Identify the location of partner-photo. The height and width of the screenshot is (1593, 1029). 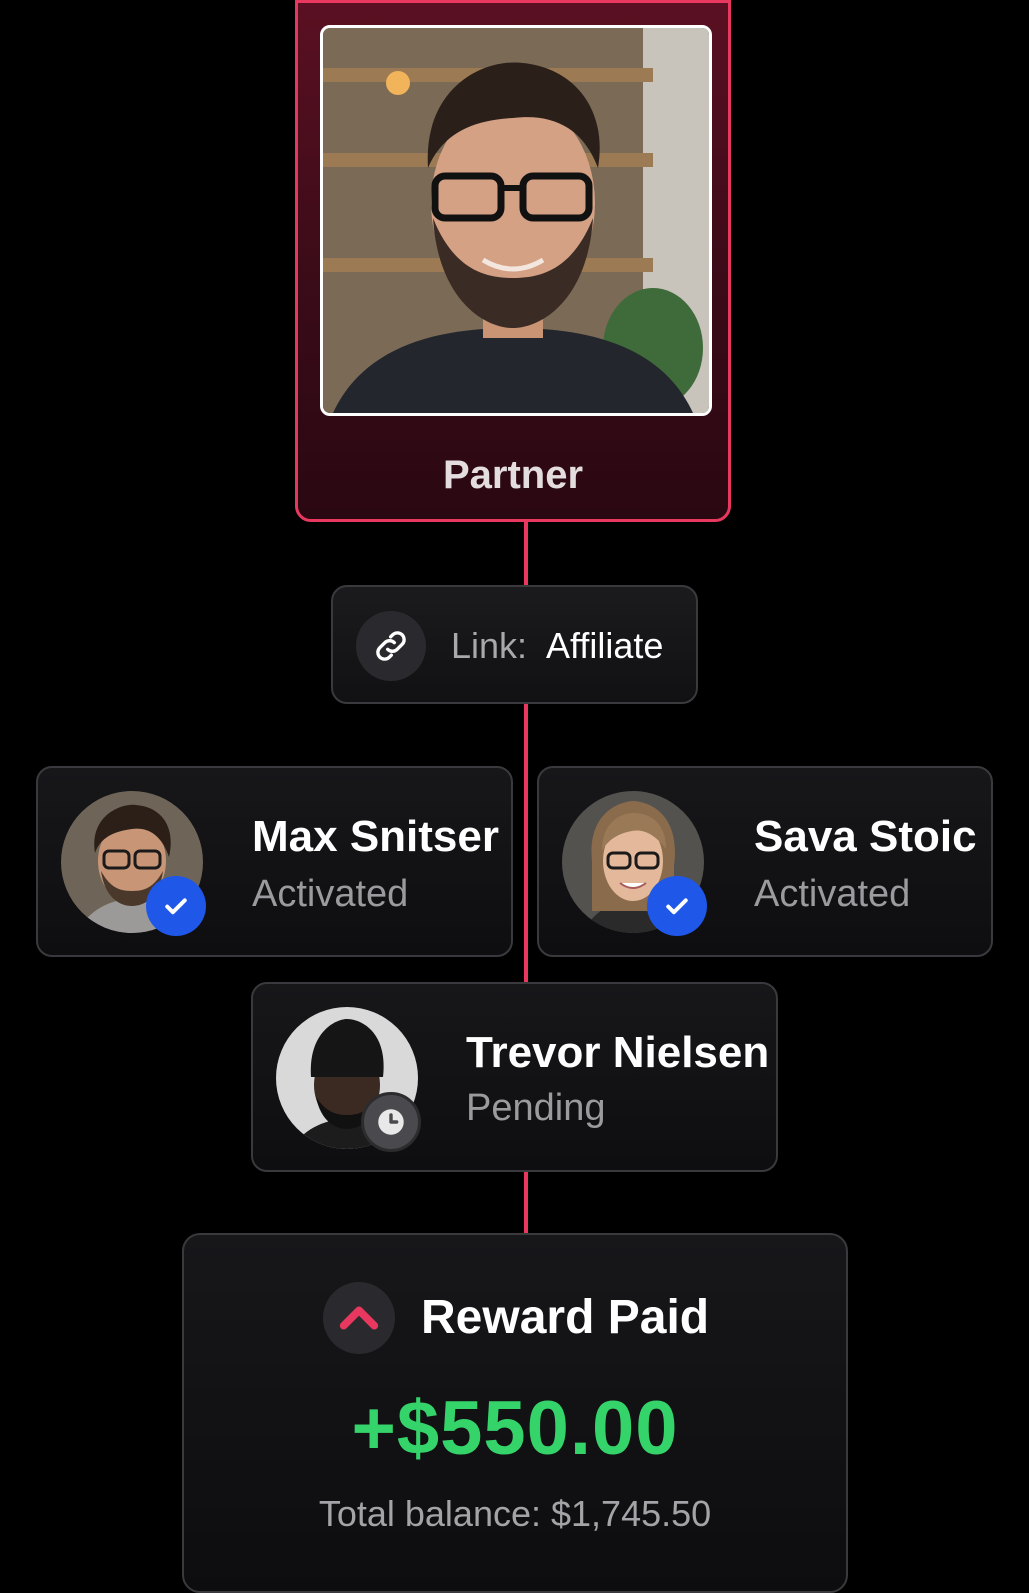
(516, 220).